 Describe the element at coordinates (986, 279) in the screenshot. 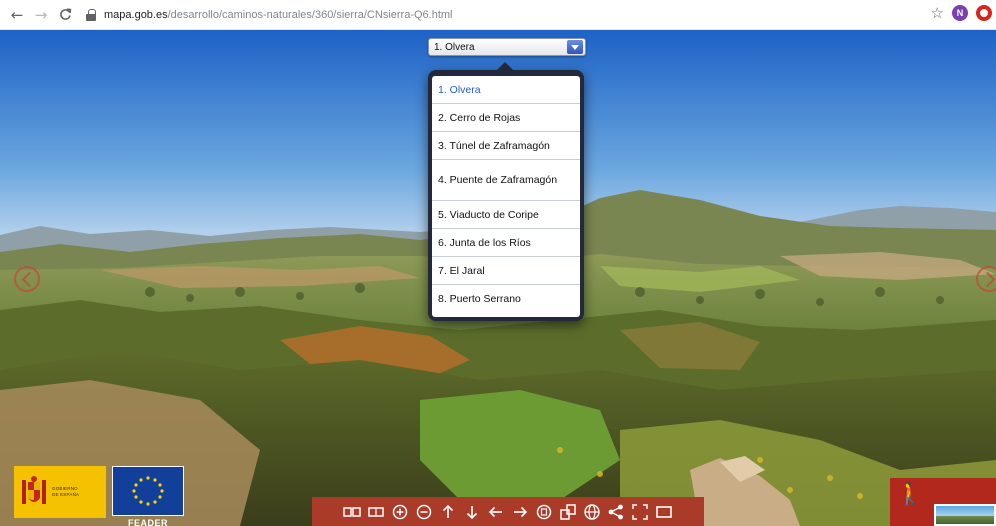

I see `next-scene-arrow-icon` at that location.